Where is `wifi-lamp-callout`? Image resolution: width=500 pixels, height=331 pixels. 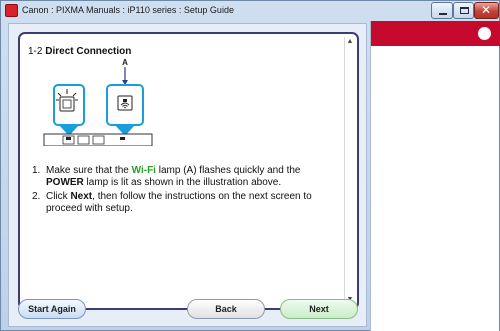
wifi-lamp-callout is located at coordinates (125, 110).